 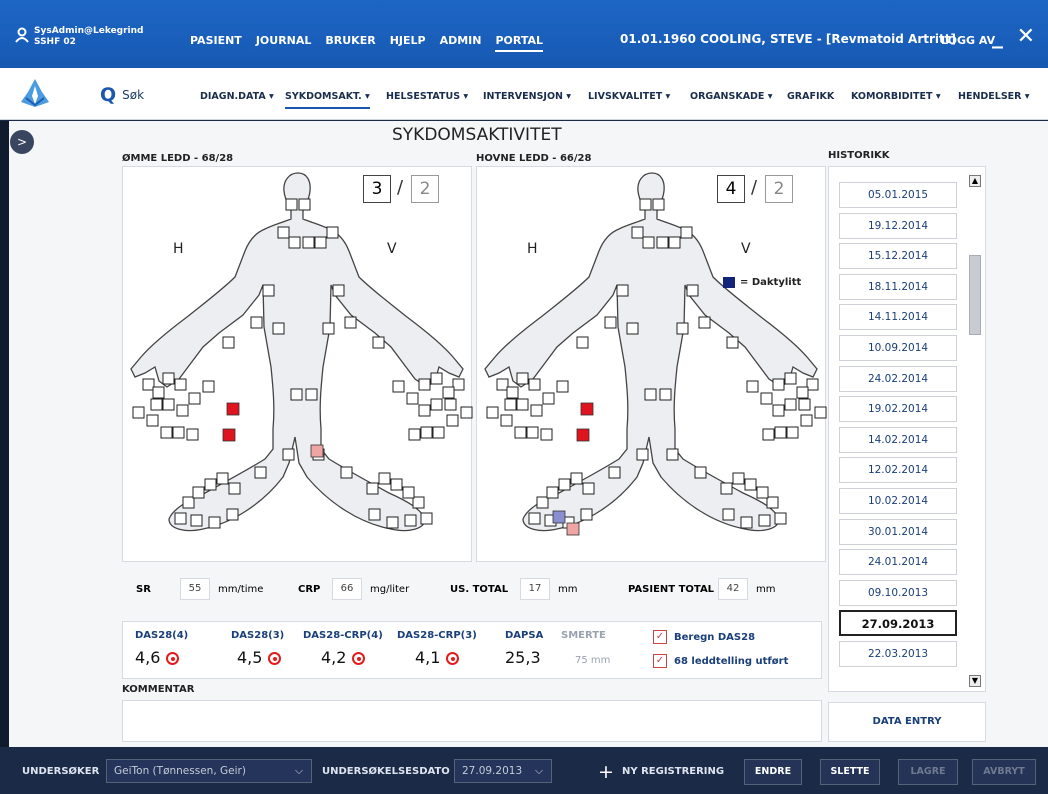 What do you see at coordinates (850, 772) in the screenshot?
I see `delete-button: SLETTE` at bounding box center [850, 772].